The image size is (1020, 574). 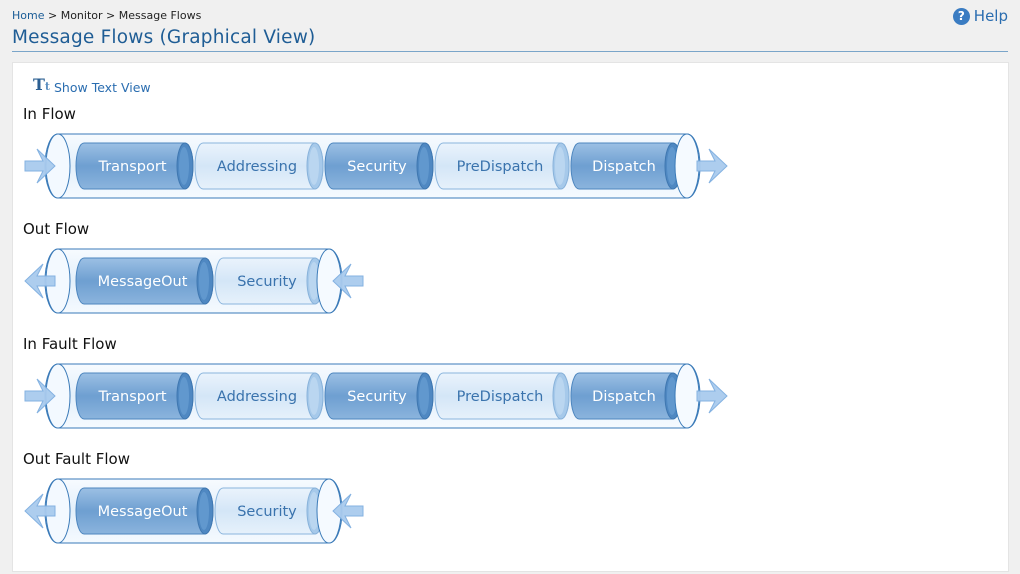 I want to click on in-flow-title: In Flow, so click(x=49, y=114).